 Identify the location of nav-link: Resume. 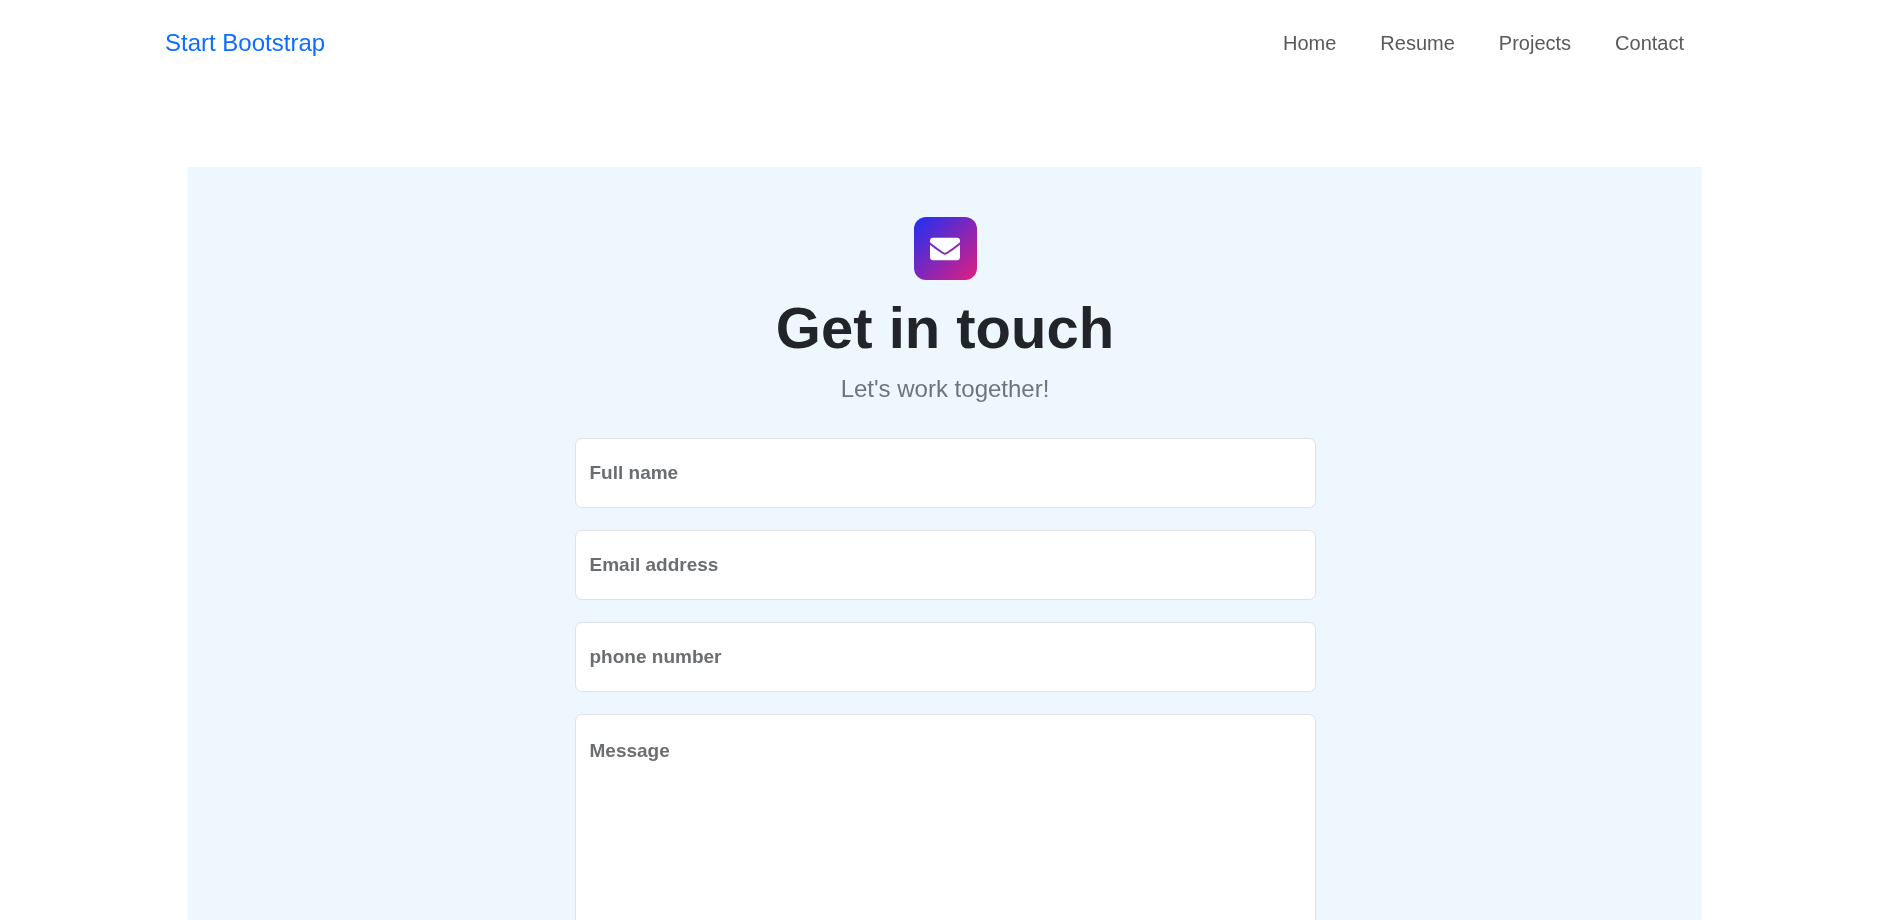
(1417, 43).